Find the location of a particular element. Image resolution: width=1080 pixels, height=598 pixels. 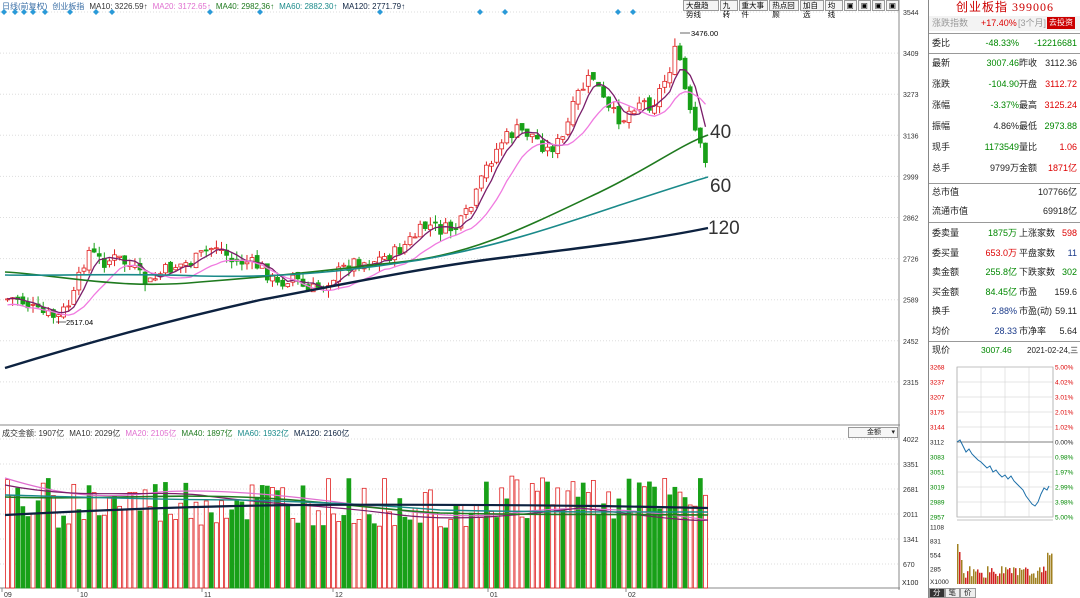

legend-item: MA40: 1897亿 is located at coordinates (207, 433).